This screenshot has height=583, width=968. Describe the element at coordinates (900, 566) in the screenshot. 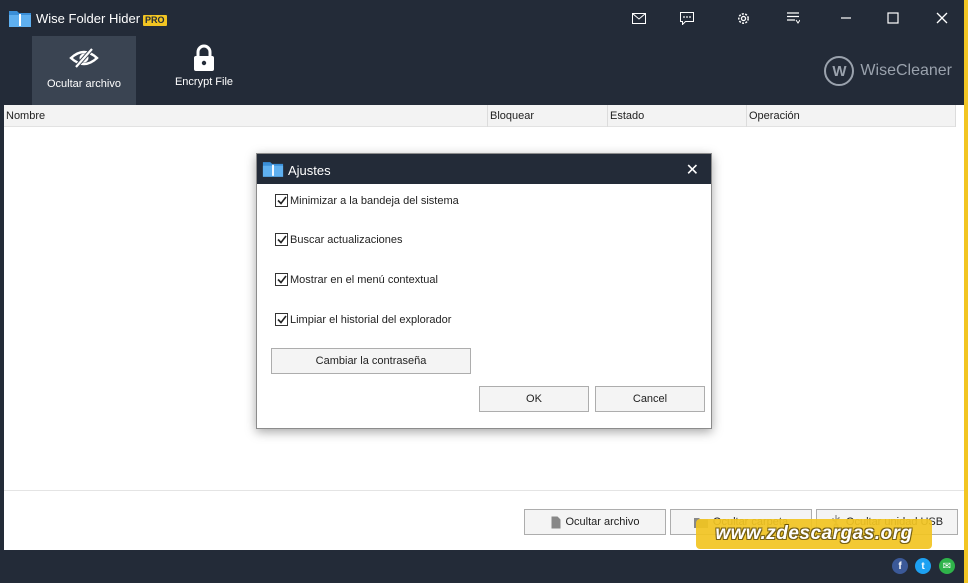

I see `facebook-icon: f` at that location.